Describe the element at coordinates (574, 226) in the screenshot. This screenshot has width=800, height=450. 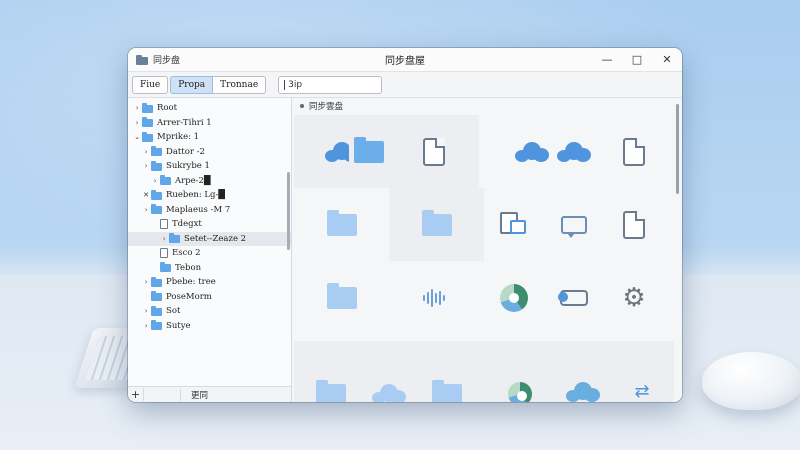
I see `chat-icon` at that location.